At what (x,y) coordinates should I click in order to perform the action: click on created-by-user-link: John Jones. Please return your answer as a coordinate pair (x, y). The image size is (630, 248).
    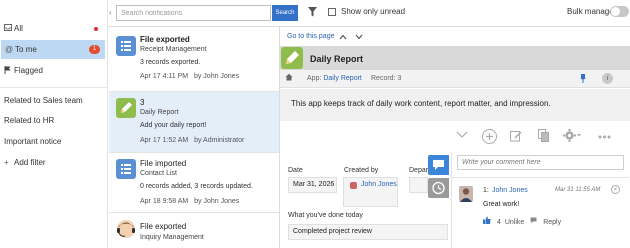
    Looking at the image, I should click on (379, 184).